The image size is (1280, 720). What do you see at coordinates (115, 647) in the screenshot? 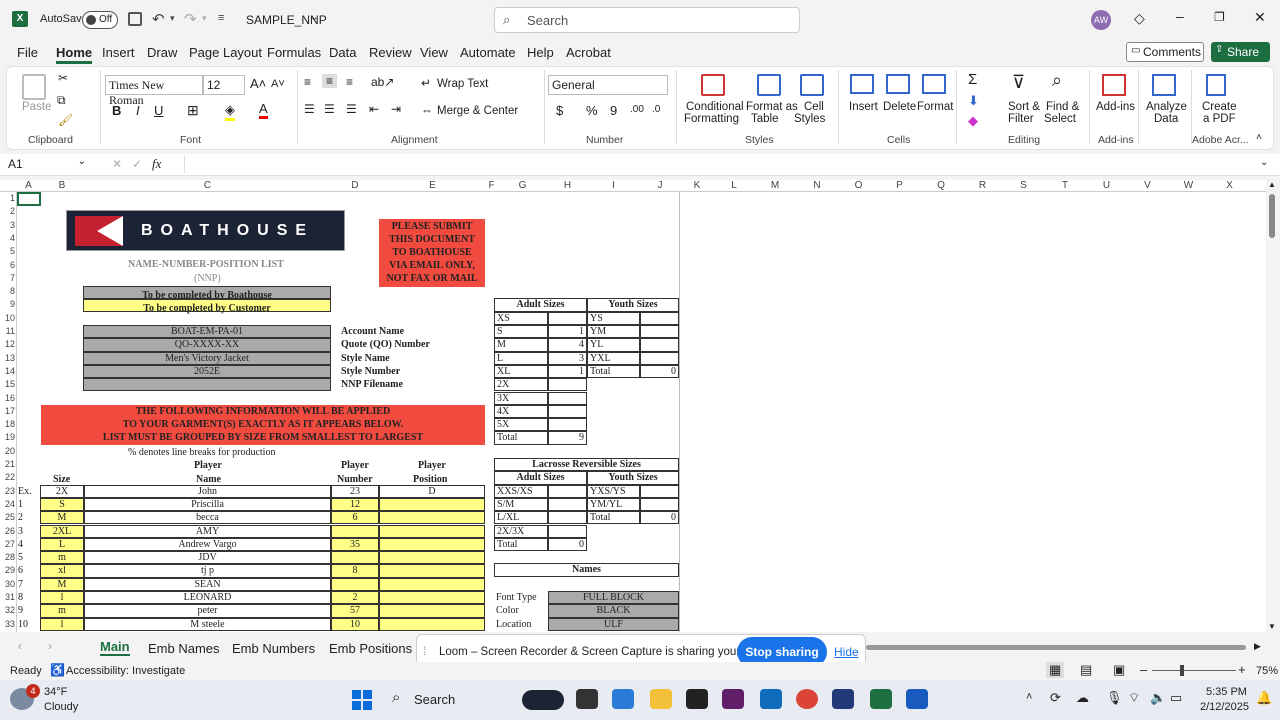
I see `sheet-tab-main: Main` at bounding box center [115, 647].